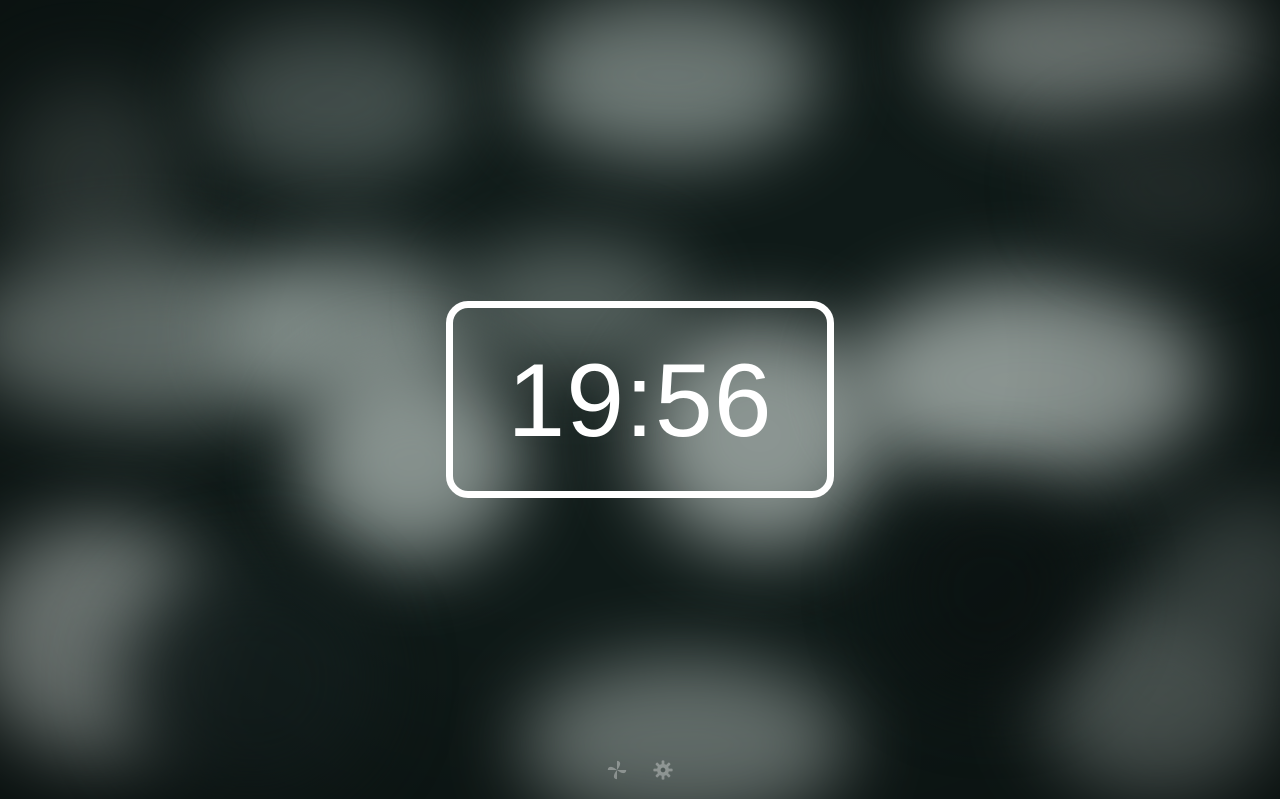 The image size is (1280, 799). I want to click on clock-time: 19:56, so click(640, 400).